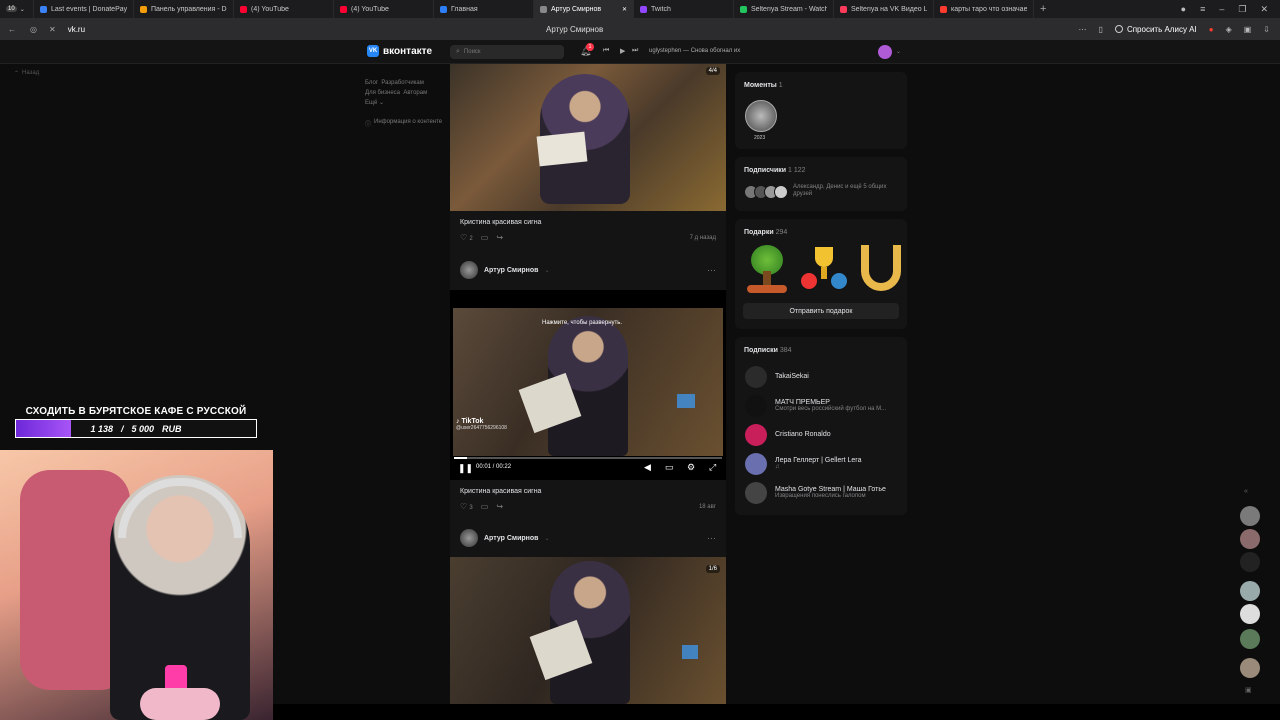  I want to click on vk-logo: VK вконтакте, so click(399, 51).